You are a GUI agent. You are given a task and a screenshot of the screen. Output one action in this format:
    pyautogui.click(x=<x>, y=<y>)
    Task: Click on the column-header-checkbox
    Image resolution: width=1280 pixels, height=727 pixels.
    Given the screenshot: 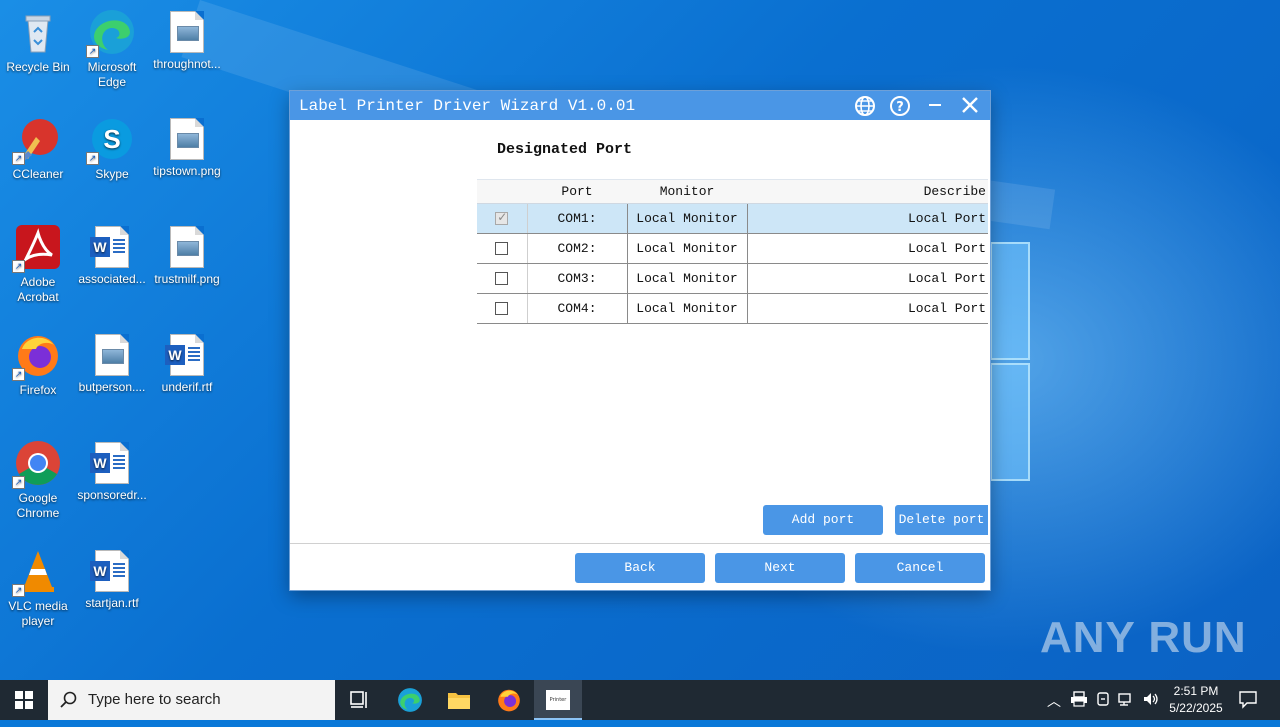 What is the action you would take?
    pyautogui.click(x=502, y=191)
    